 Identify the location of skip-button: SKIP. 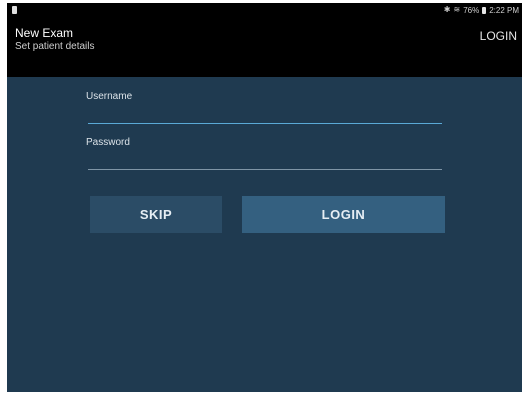
(156, 214).